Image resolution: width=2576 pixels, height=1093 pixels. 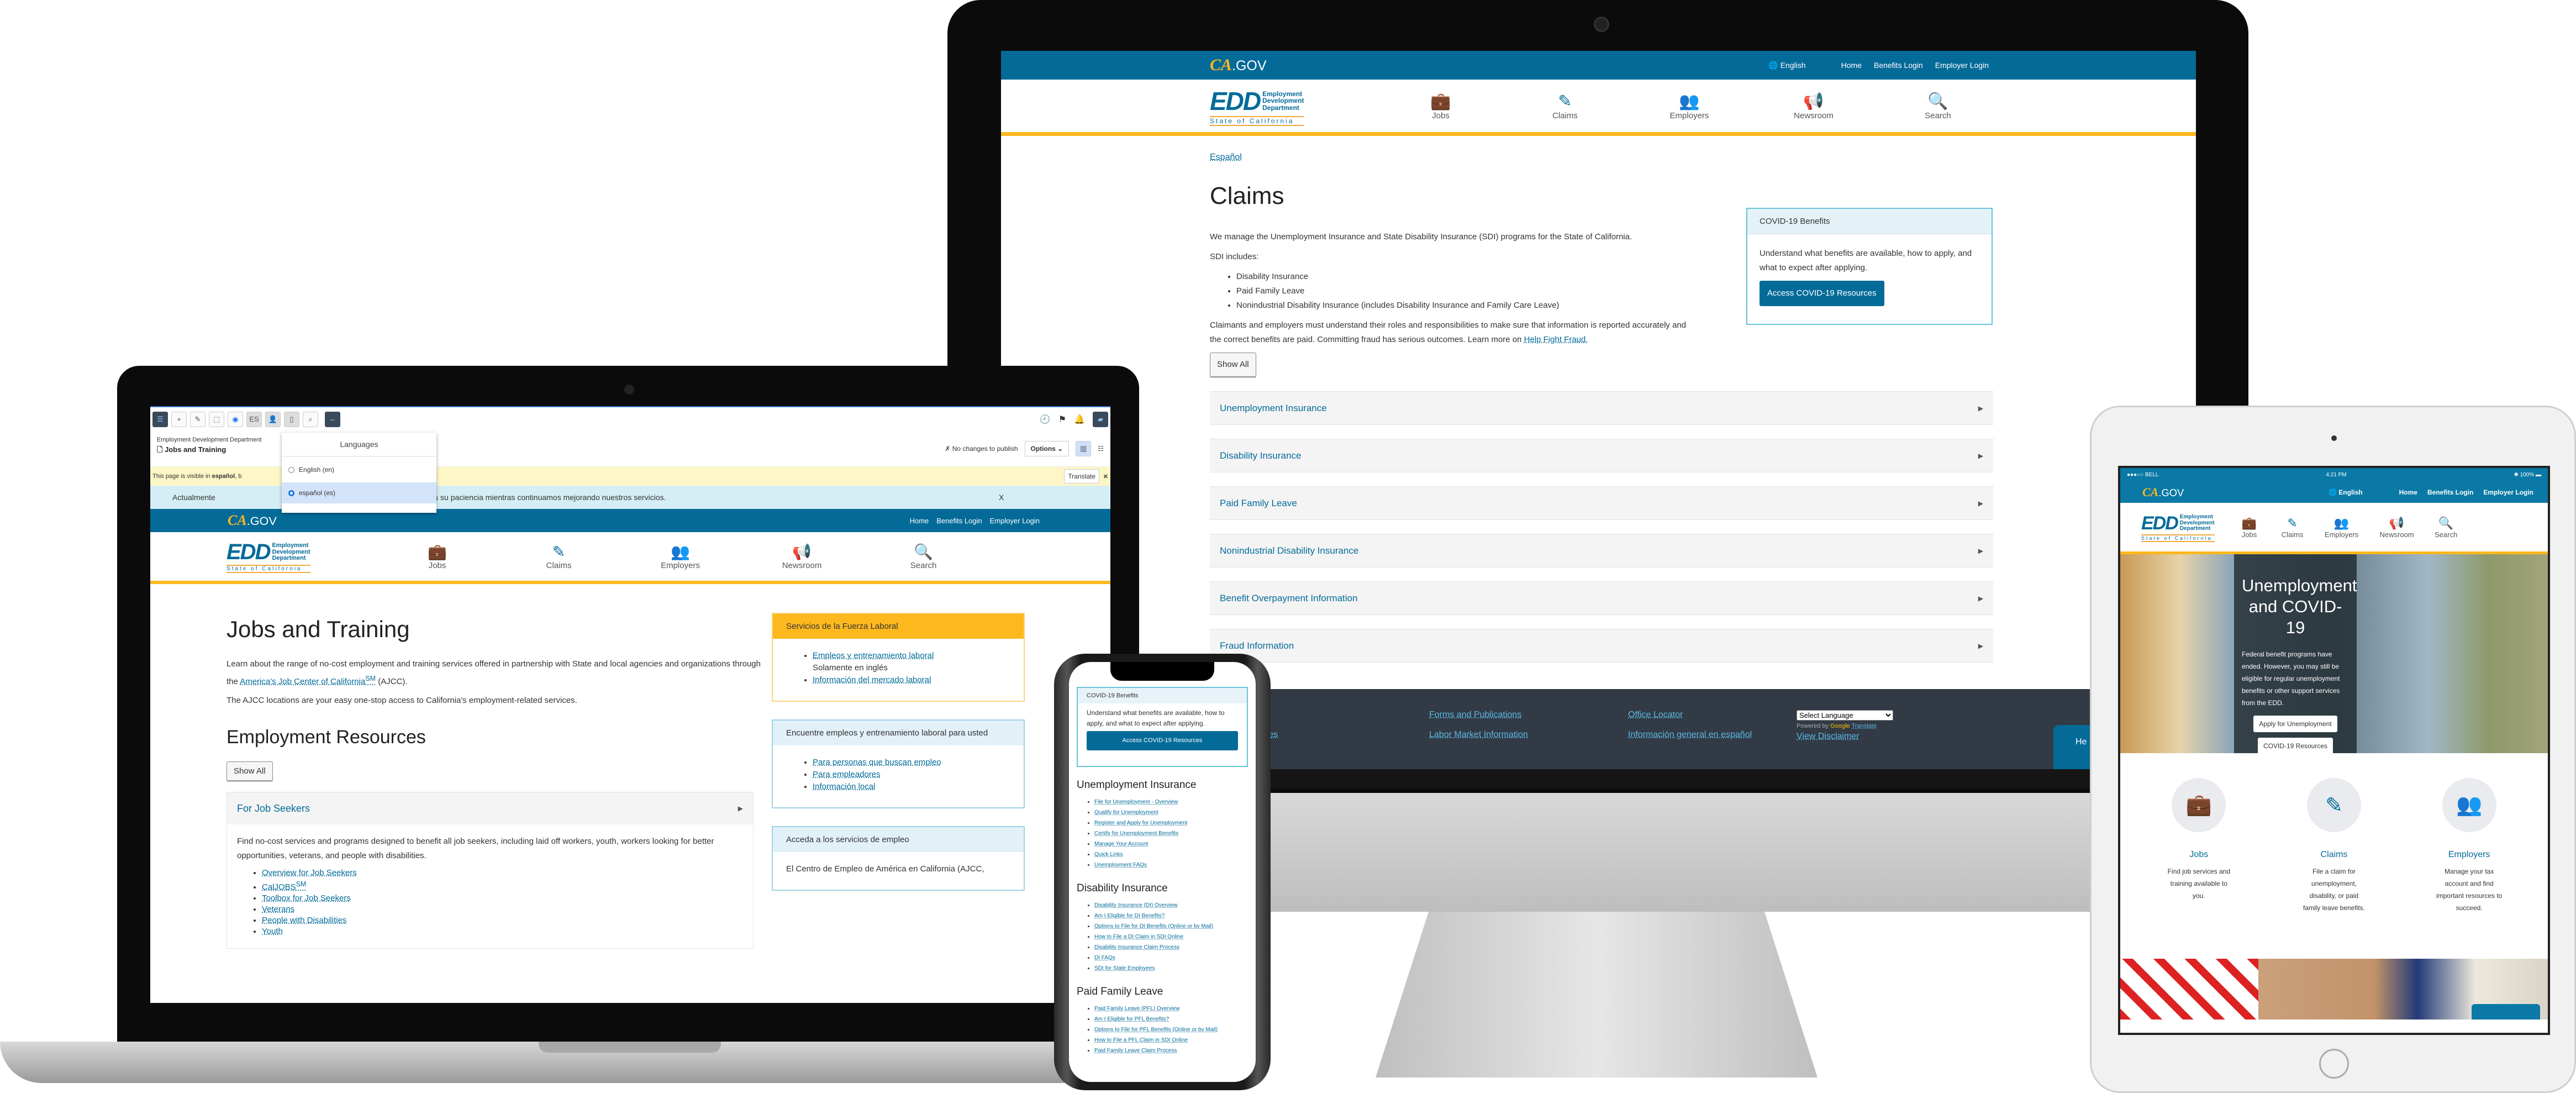 I want to click on folder-icon: ▰, so click(x=1100, y=419).